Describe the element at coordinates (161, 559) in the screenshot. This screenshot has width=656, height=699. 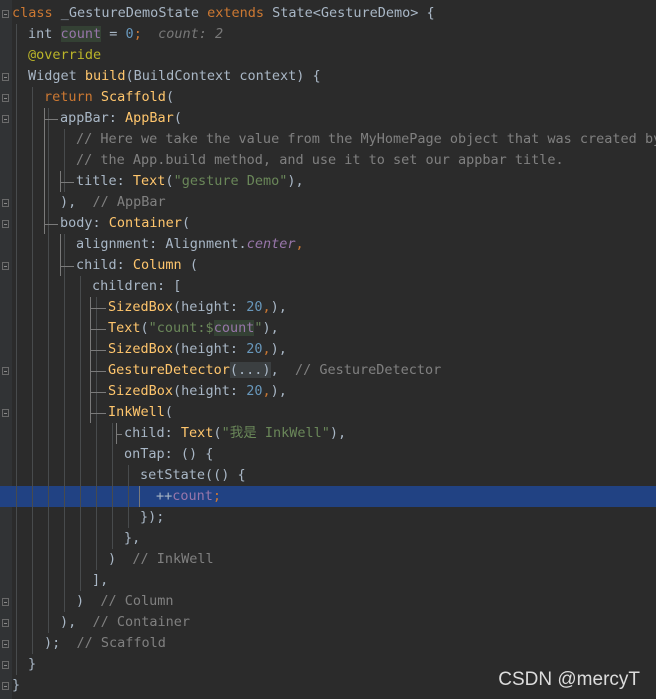
I see `code-text: ) // InkWell` at that location.